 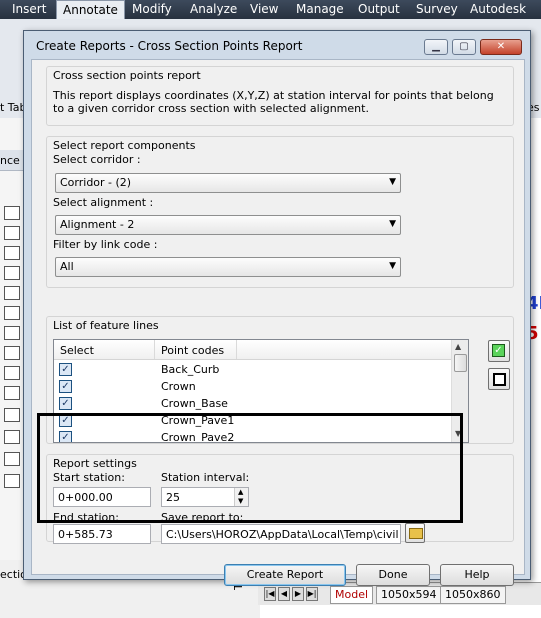 What do you see at coordinates (228, 267) in the screenshot?
I see `link-code-filter-select: All ▼` at bounding box center [228, 267].